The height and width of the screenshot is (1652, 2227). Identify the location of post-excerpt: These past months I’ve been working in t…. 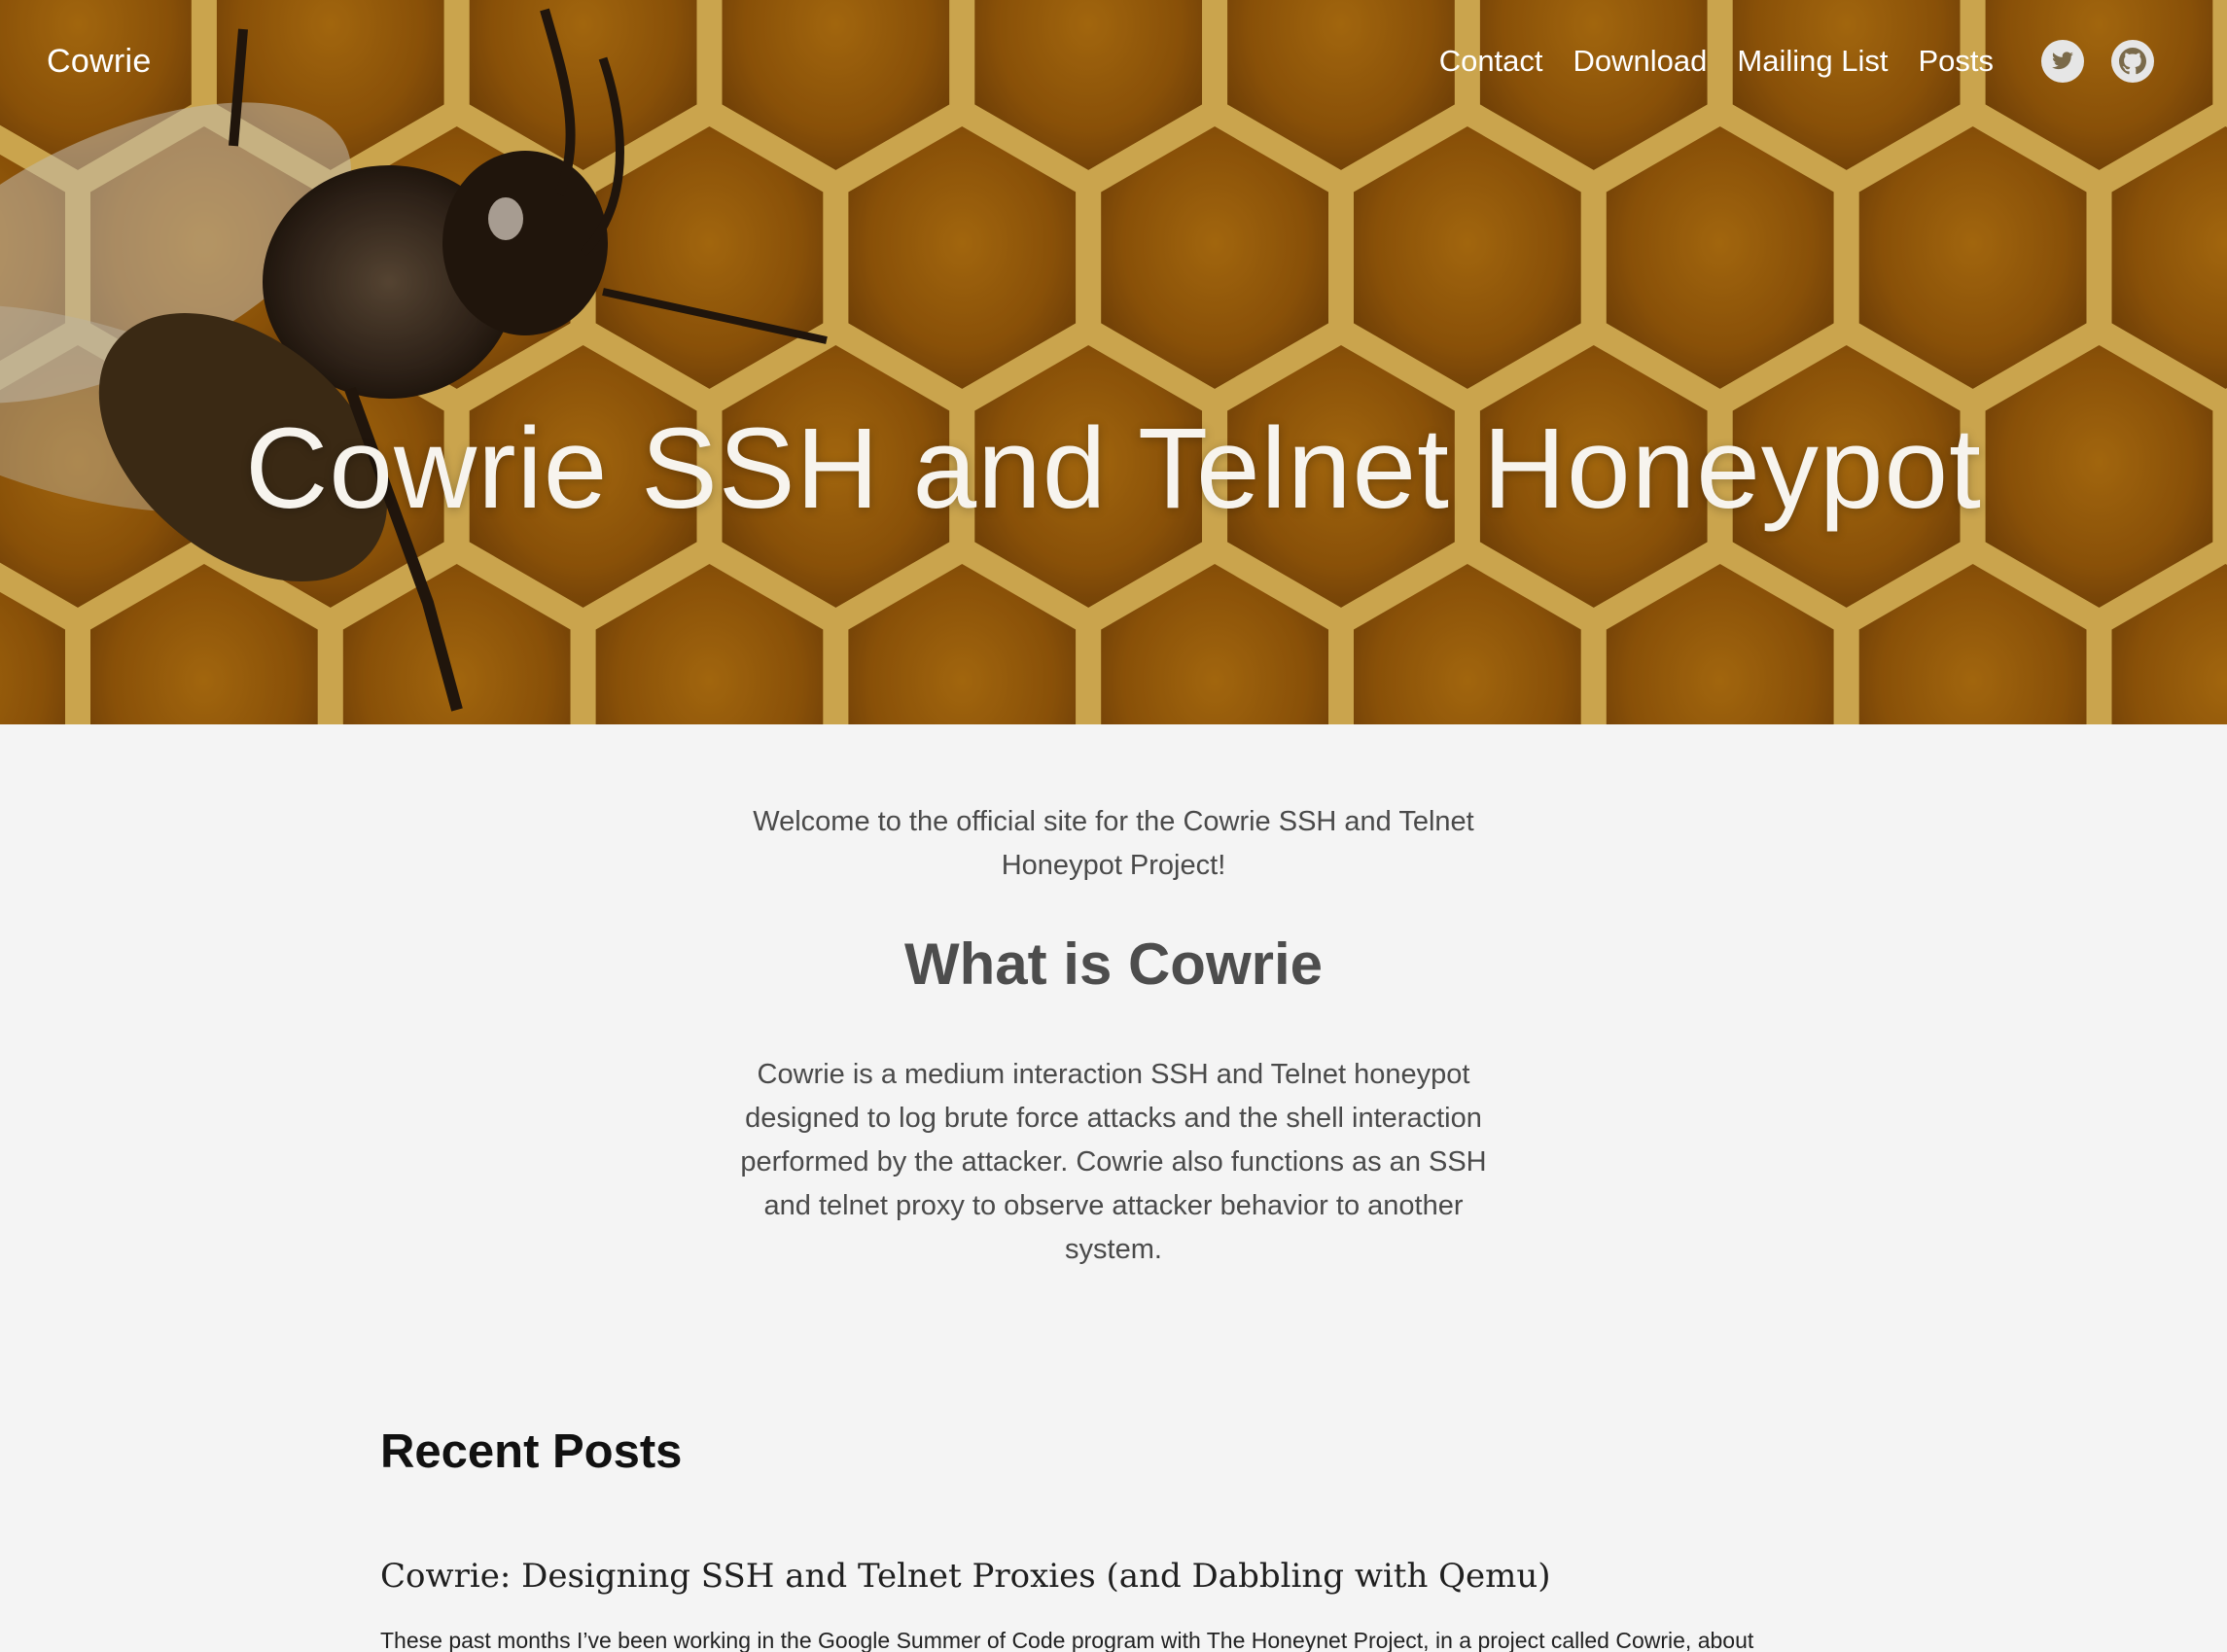
(1067, 1640).